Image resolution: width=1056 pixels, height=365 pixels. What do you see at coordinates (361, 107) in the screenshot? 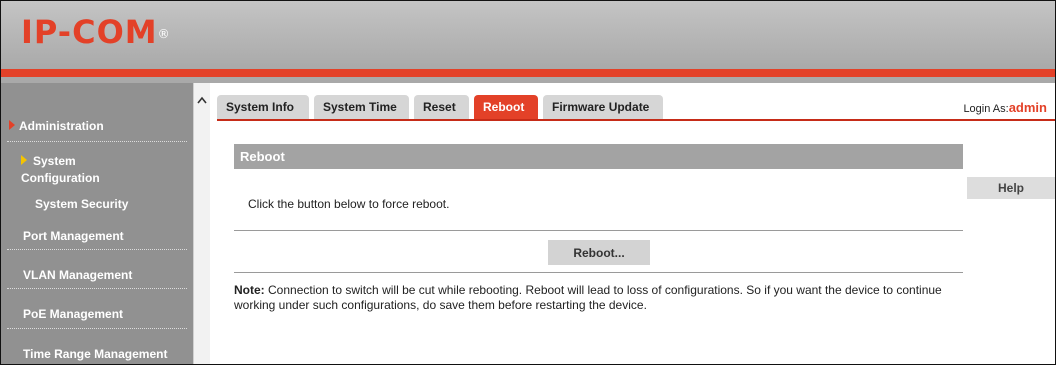
I see `tab-system-time: System Time` at bounding box center [361, 107].